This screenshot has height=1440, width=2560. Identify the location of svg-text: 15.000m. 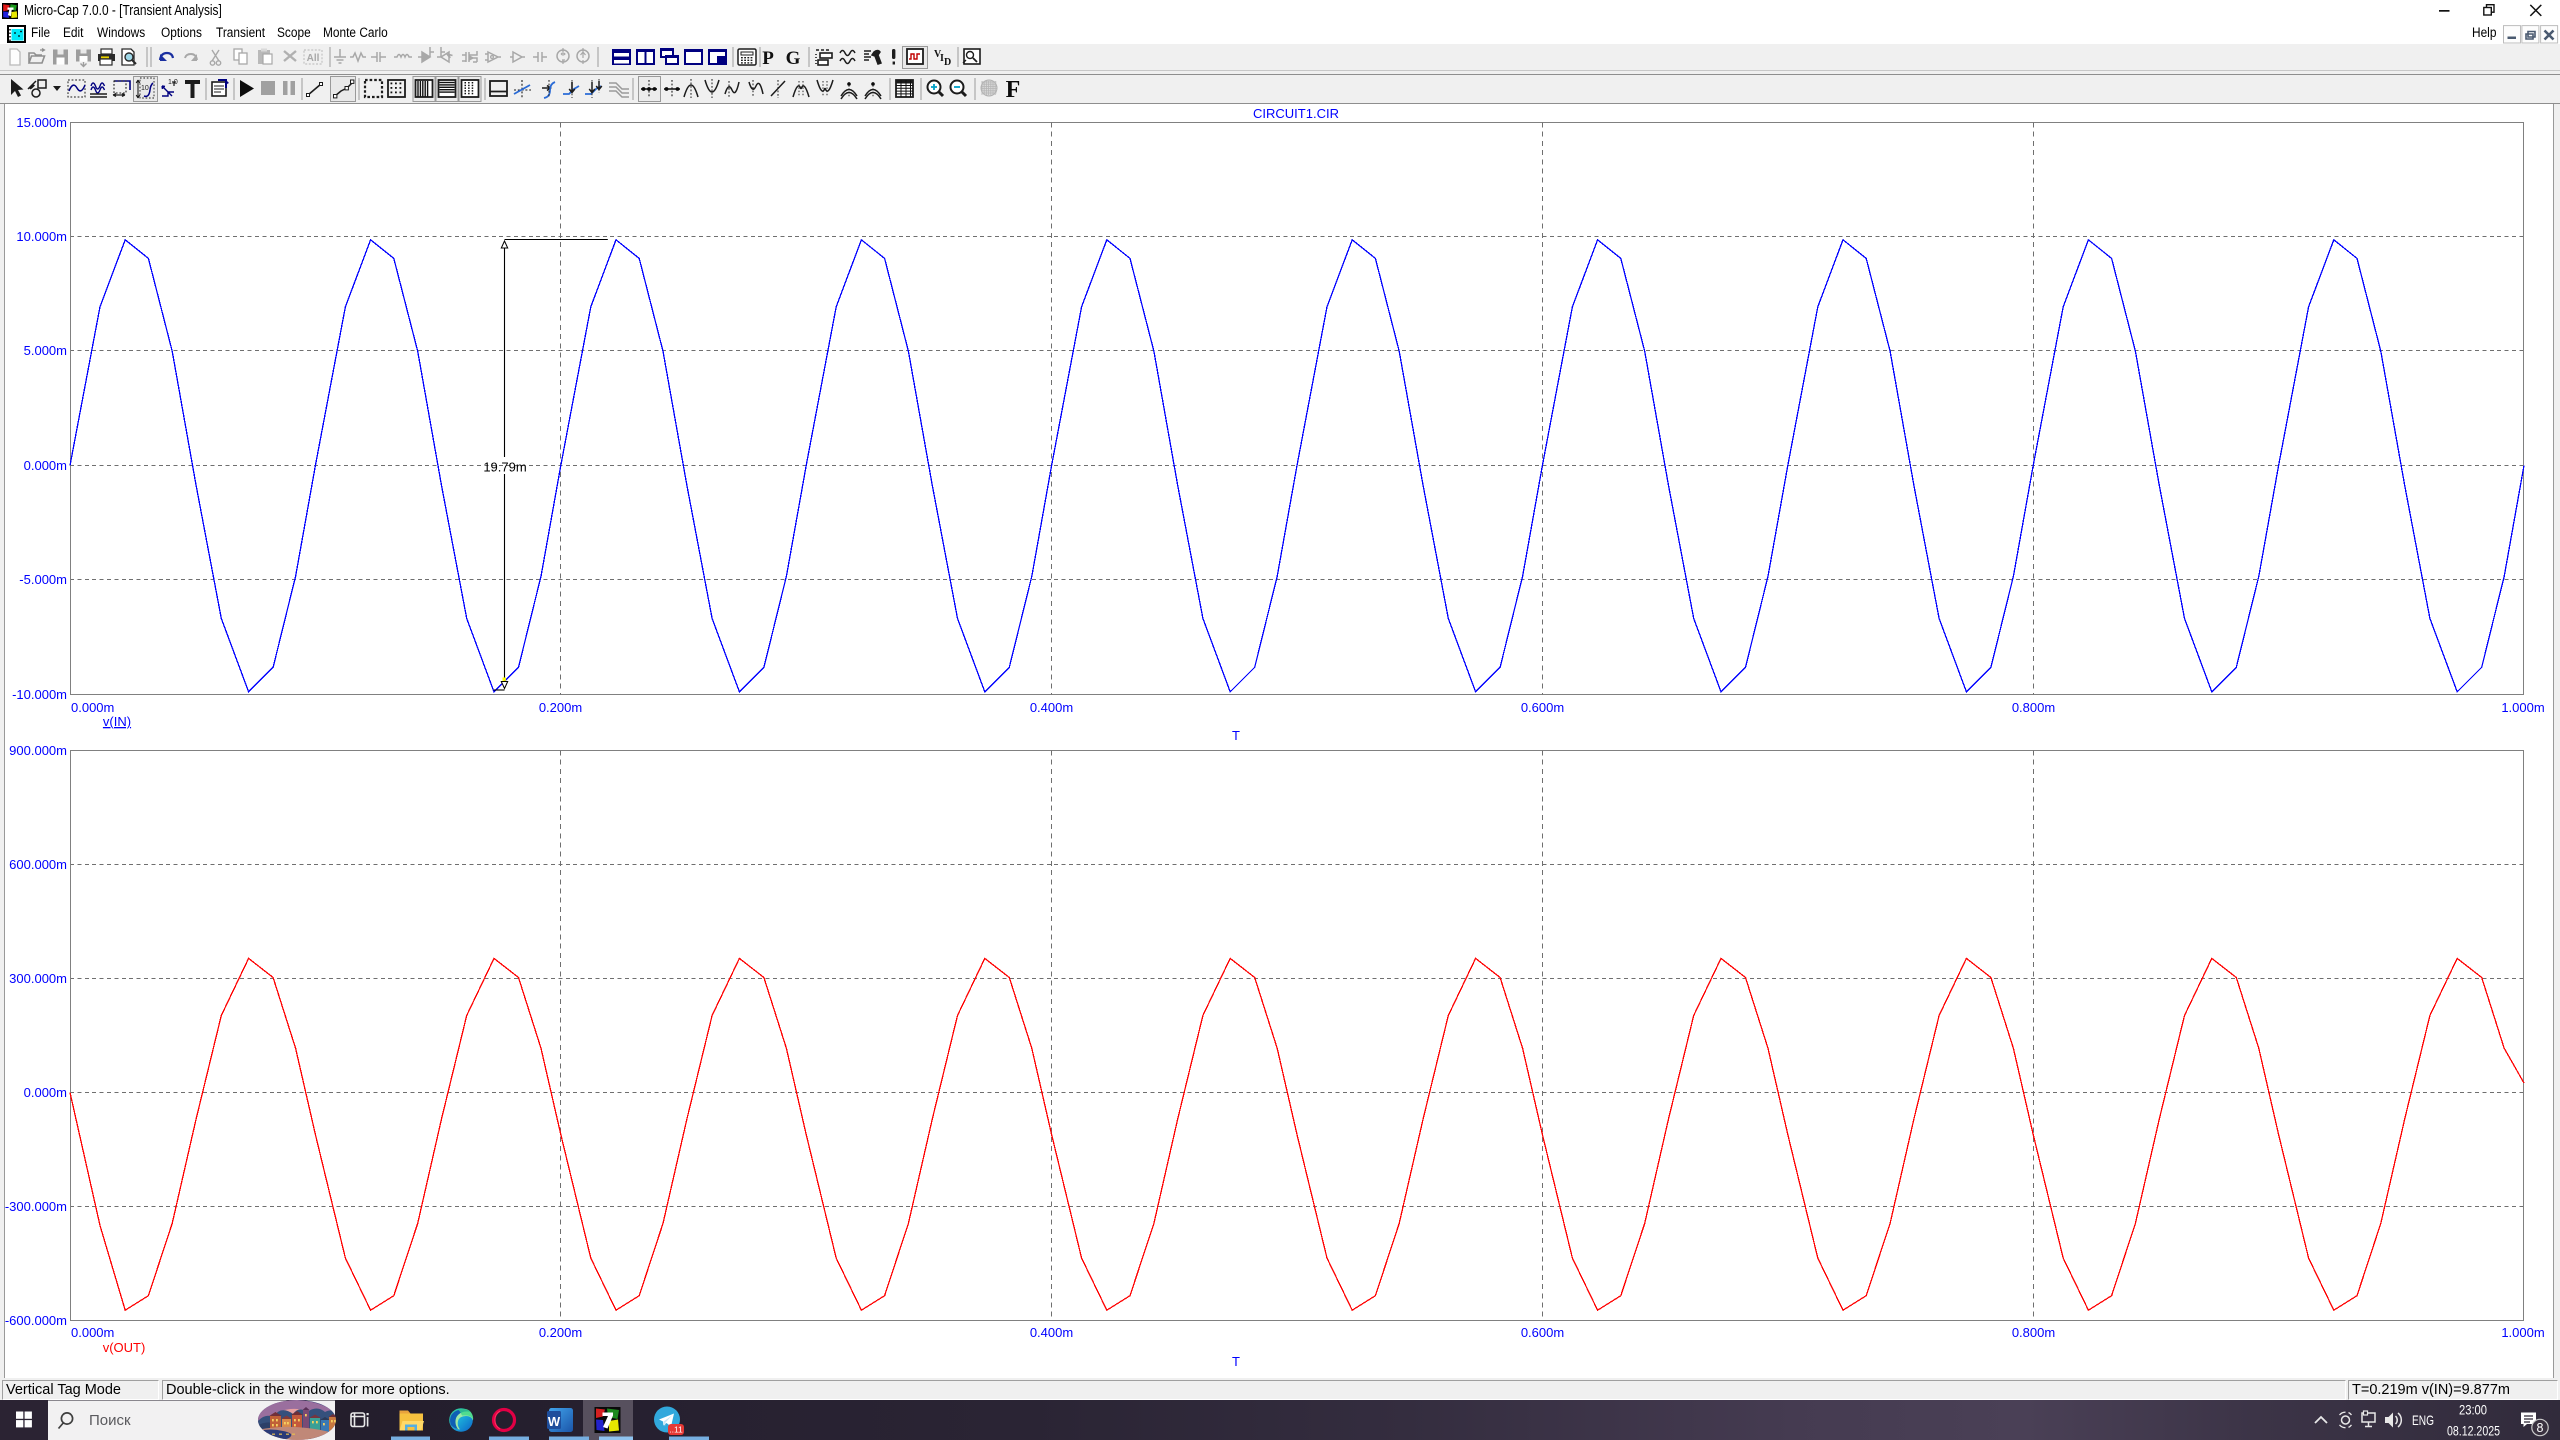
(41, 122).